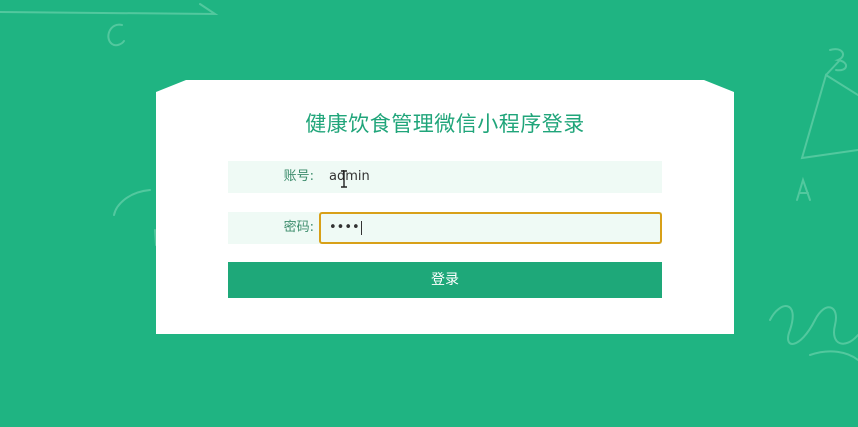 The image size is (858, 427). Describe the element at coordinates (445, 124) in the screenshot. I see `login-title: 健康饮食管理微信小程序登录` at that location.